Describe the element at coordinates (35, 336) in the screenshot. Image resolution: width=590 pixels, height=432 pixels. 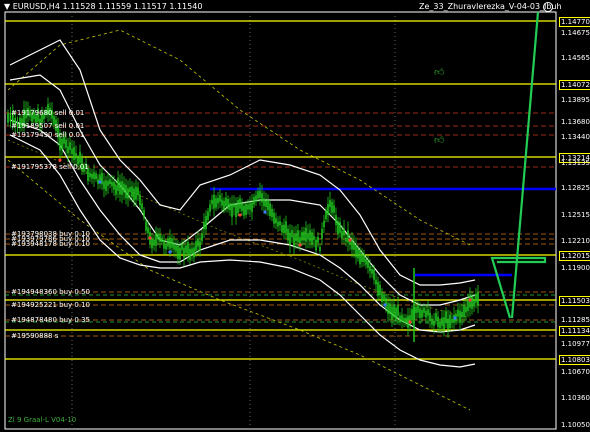
I see `order-label: #19590888 s` at that location.